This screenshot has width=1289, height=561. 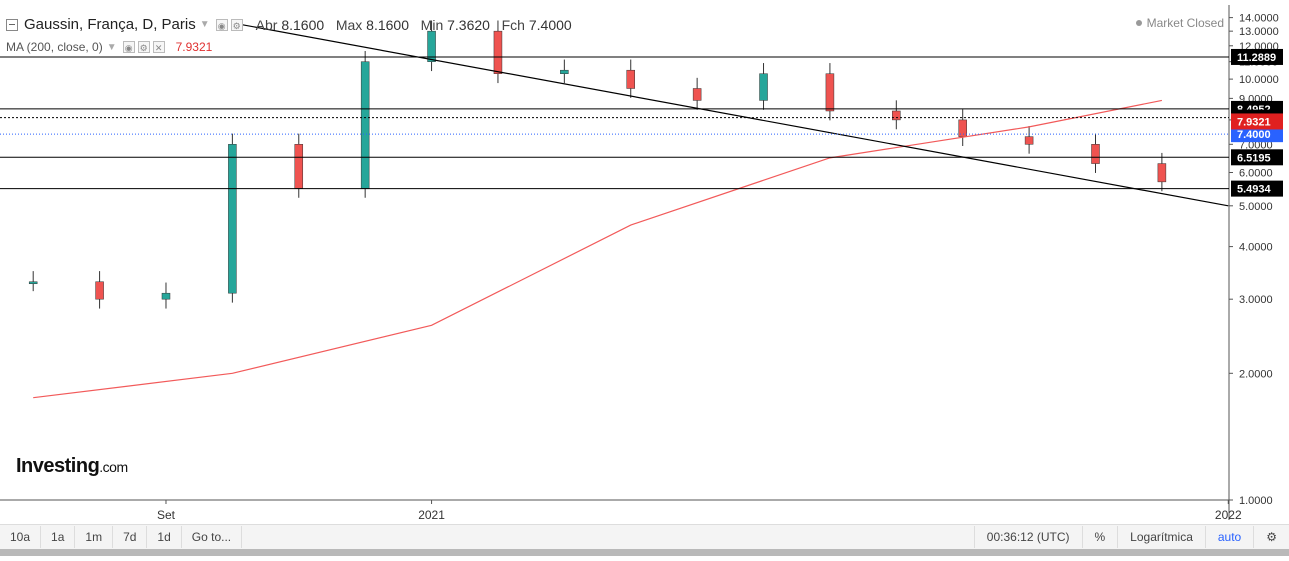 What do you see at coordinates (1254, 122) in the screenshot?
I see `ma-price-label: 7.9321` at bounding box center [1254, 122].